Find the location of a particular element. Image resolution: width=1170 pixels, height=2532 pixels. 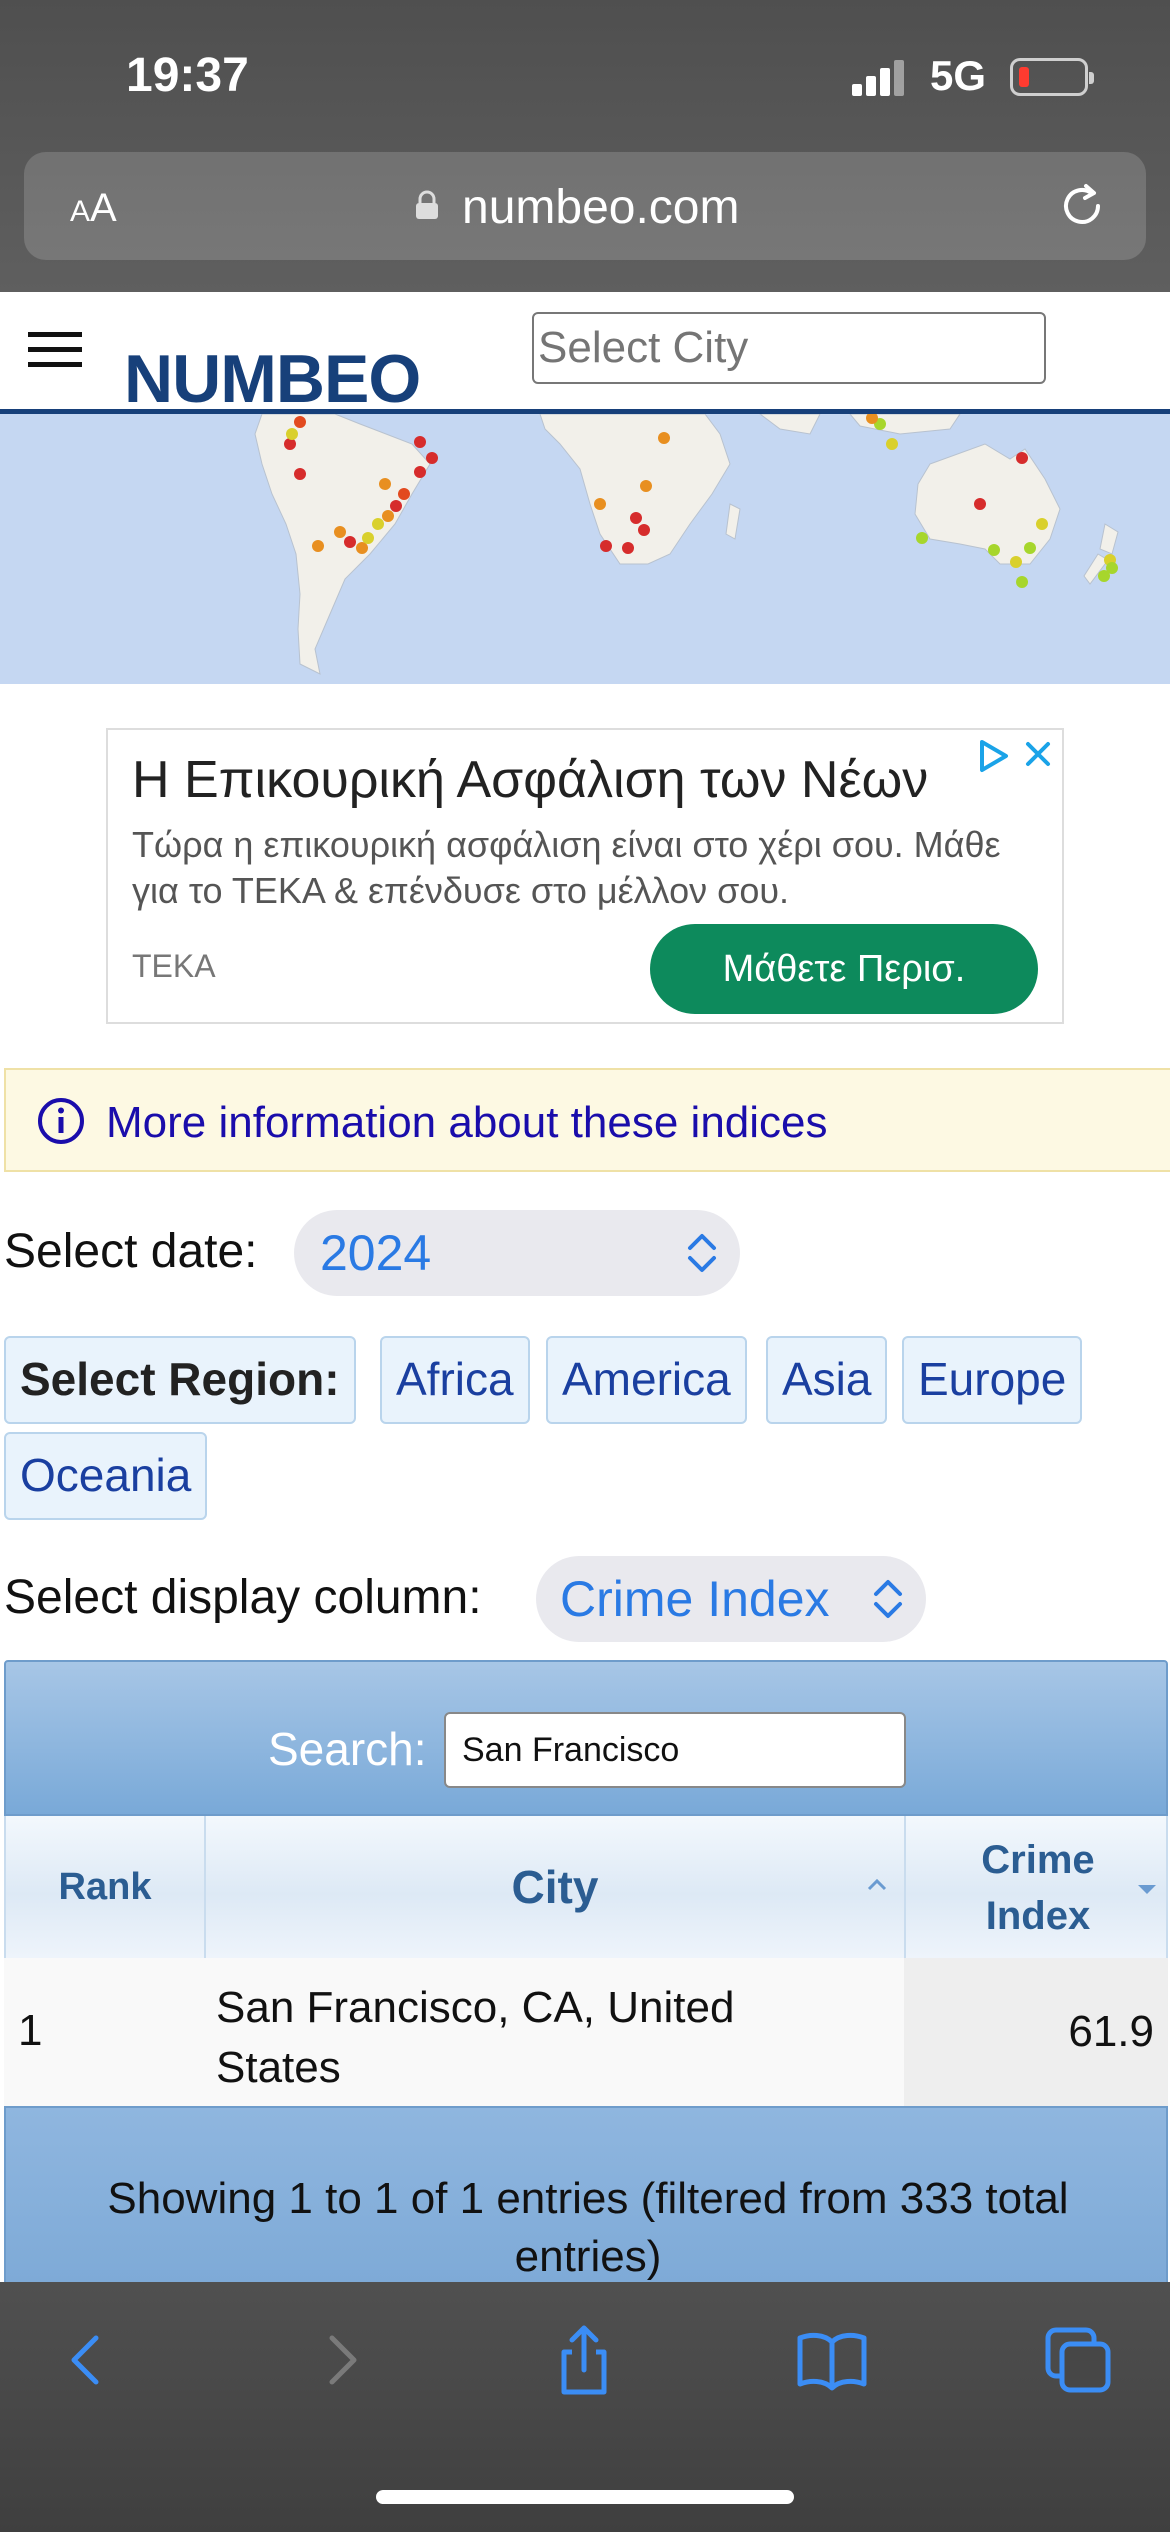

table-row: 1 San Francisco, CA, United States 61.9 is located at coordinates (586, 2032).